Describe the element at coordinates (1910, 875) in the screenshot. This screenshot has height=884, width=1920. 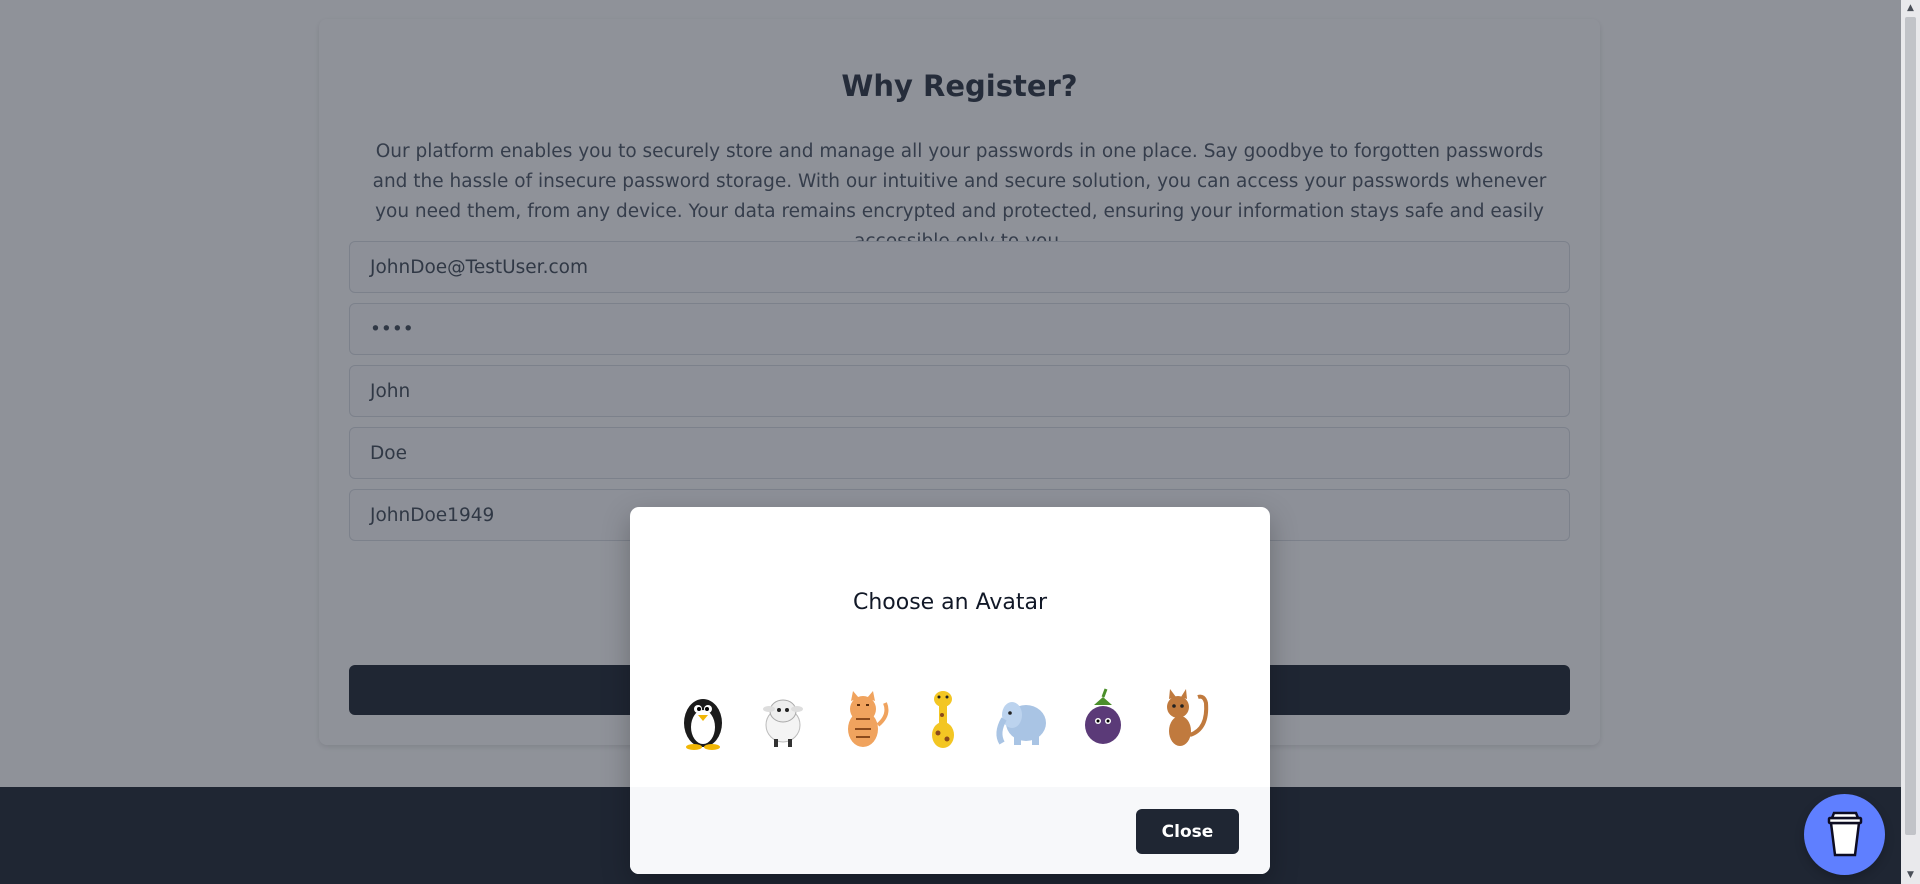
I see `scroll-down-arrow-icon: ▼` at that location.